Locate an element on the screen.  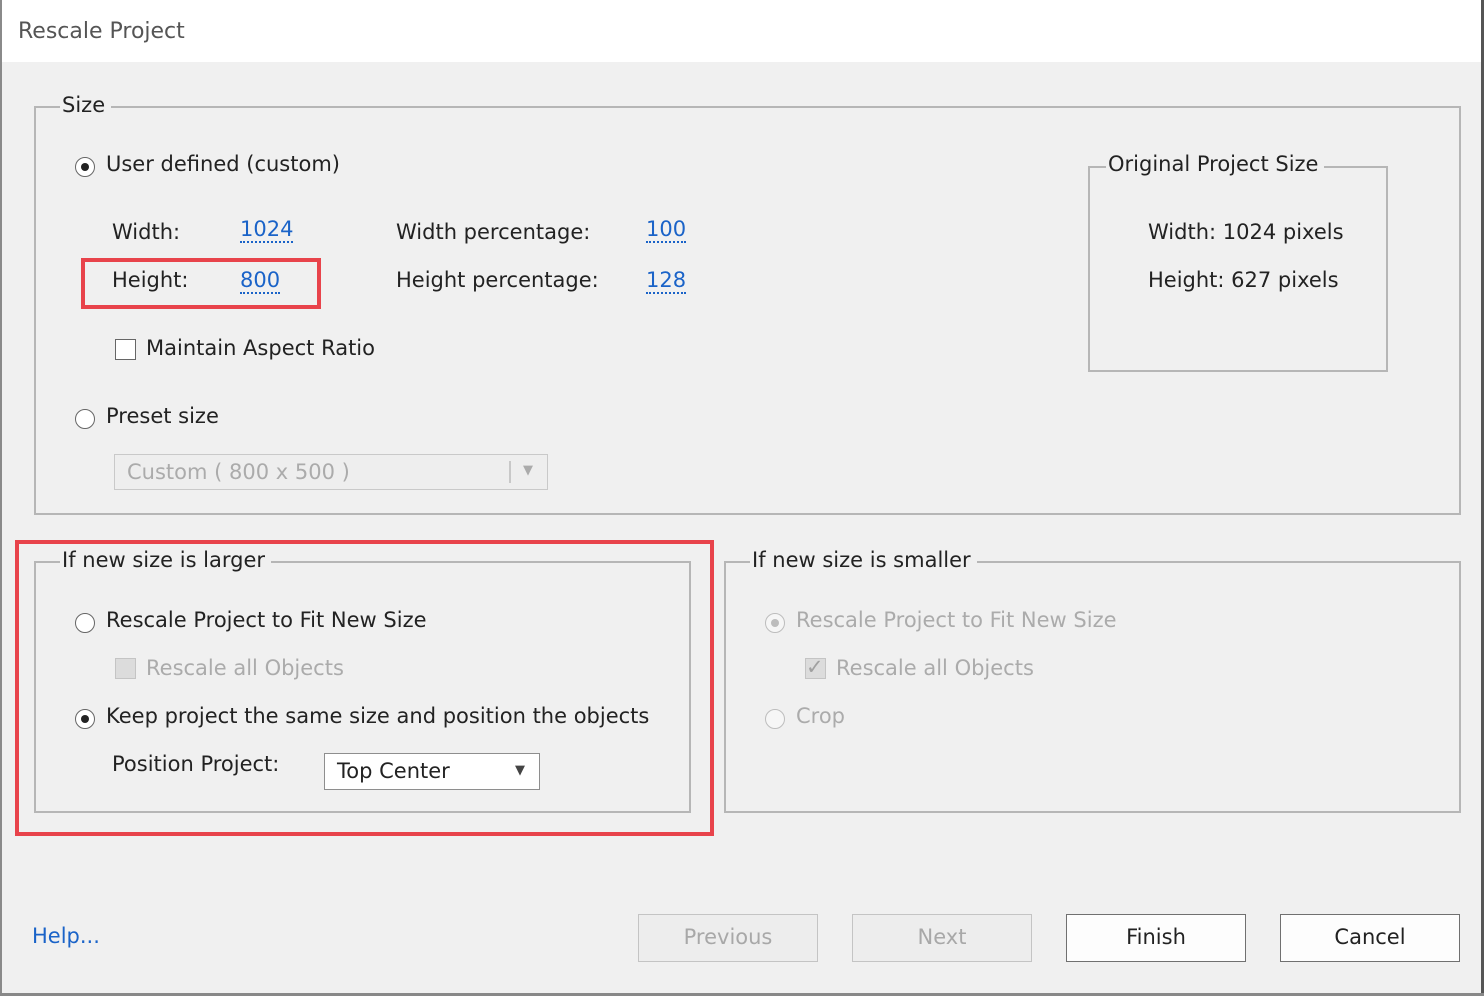
original-width-text: Width: 1024 pixels is located at coordinates (1246, 232).